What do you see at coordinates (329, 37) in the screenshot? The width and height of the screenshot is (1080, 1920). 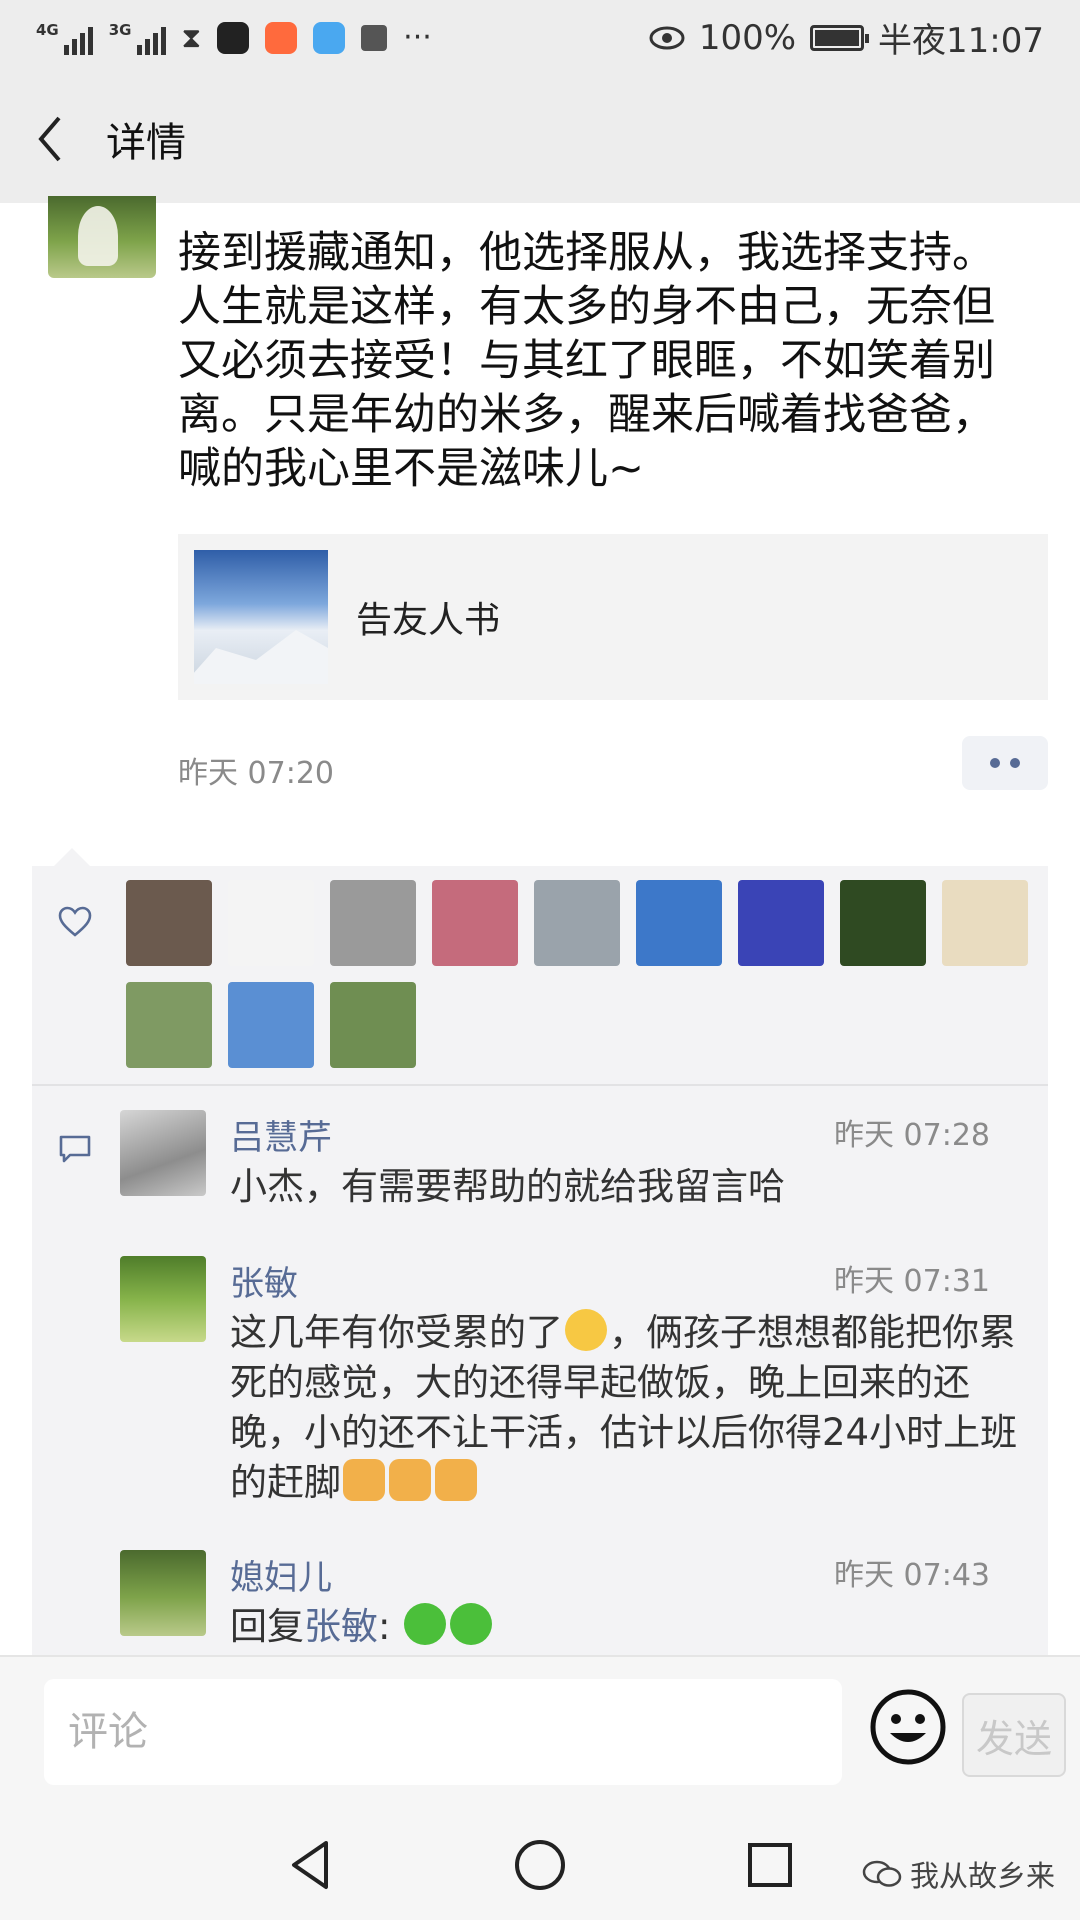 I see `cloud-app-icon` at bounding box center [329, 37].